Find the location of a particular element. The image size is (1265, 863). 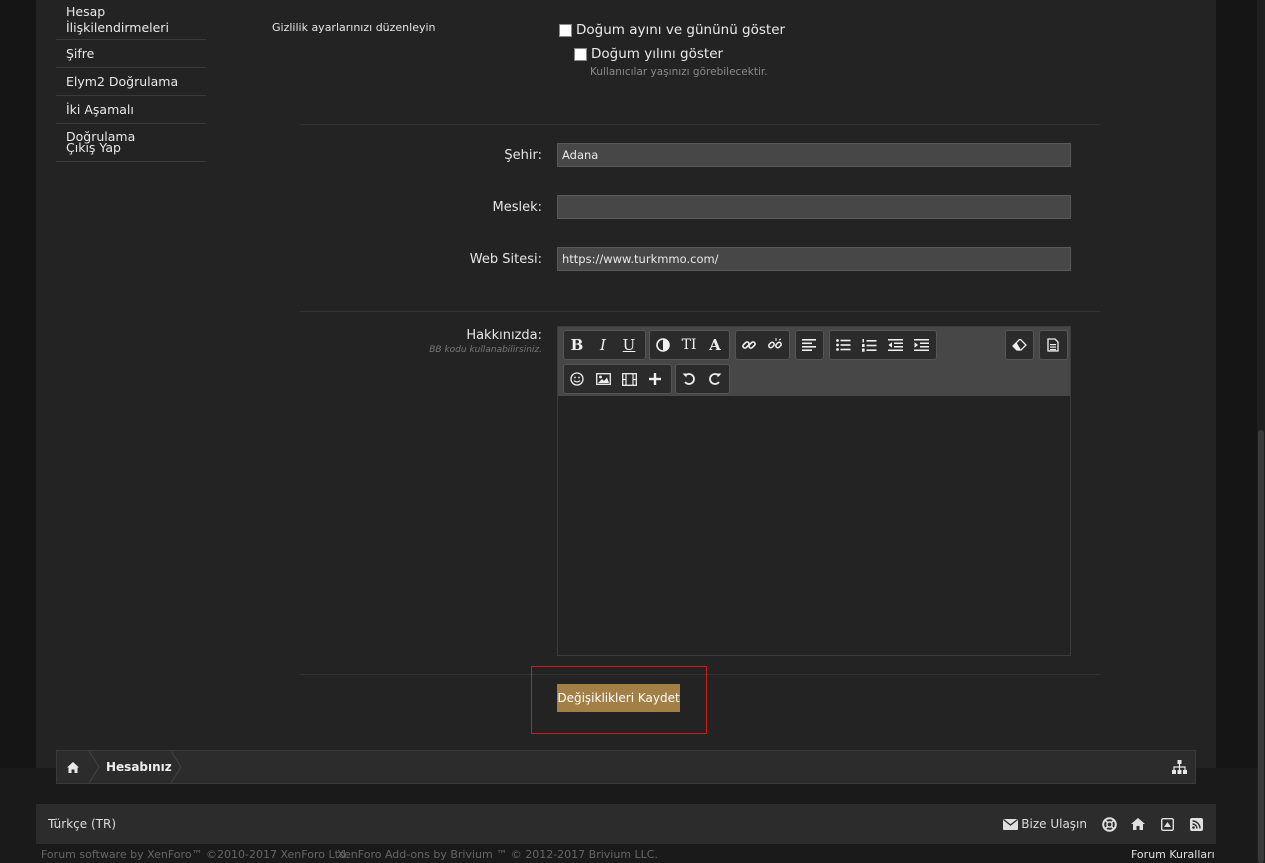

highlight-box is located at coordinates (619, 700).